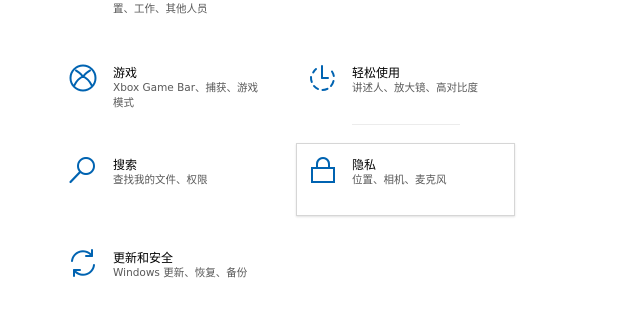  I want to click on sync-icon, so click(83, 263).